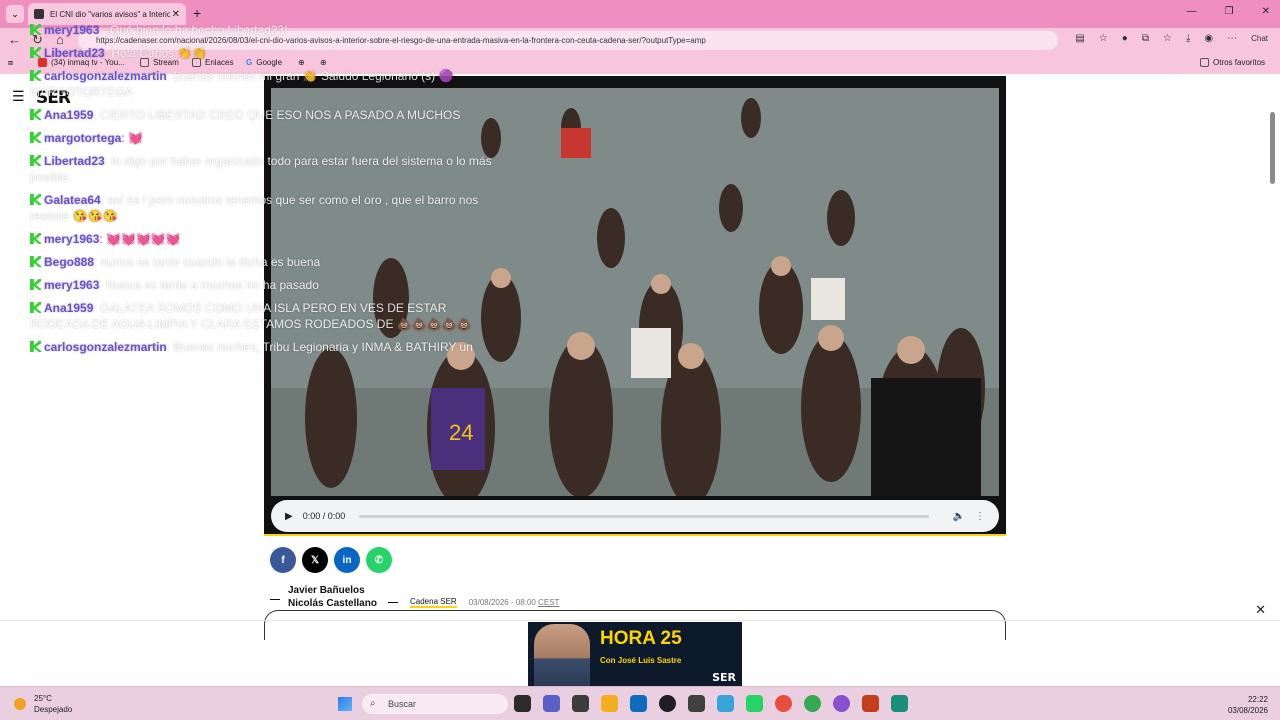 This screenshot has height=720, width=1280. What do you see at coordinates (1192, 11) in the screenshot?
I see `minimize-icon: —` at bounding box center [1192, 11].